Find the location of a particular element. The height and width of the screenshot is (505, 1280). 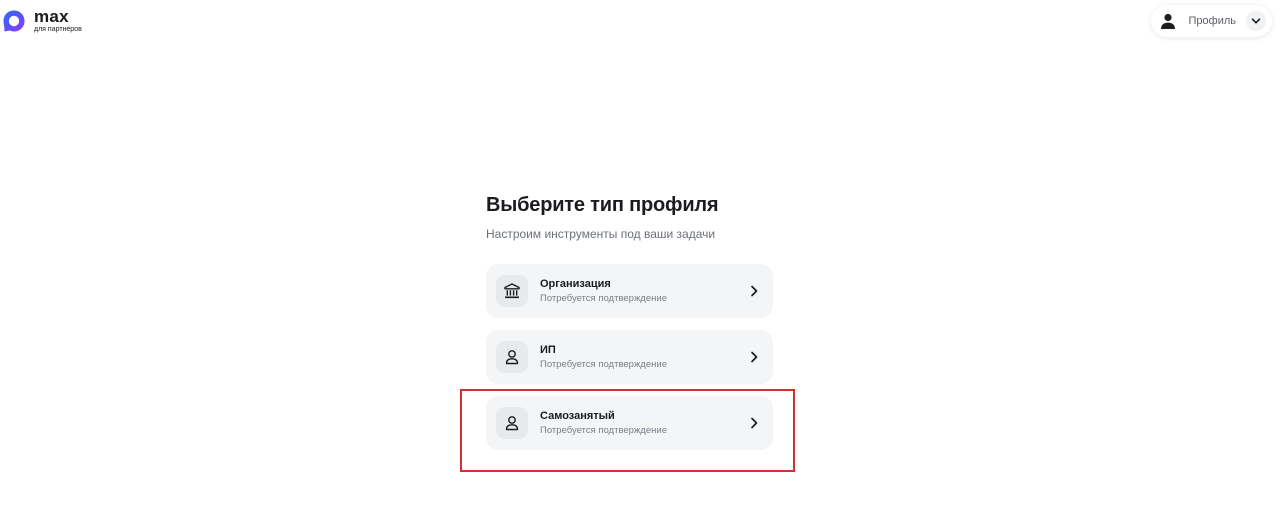

option-organization: Организация Потребуется подтверждение is located at coordinates (629, 291).